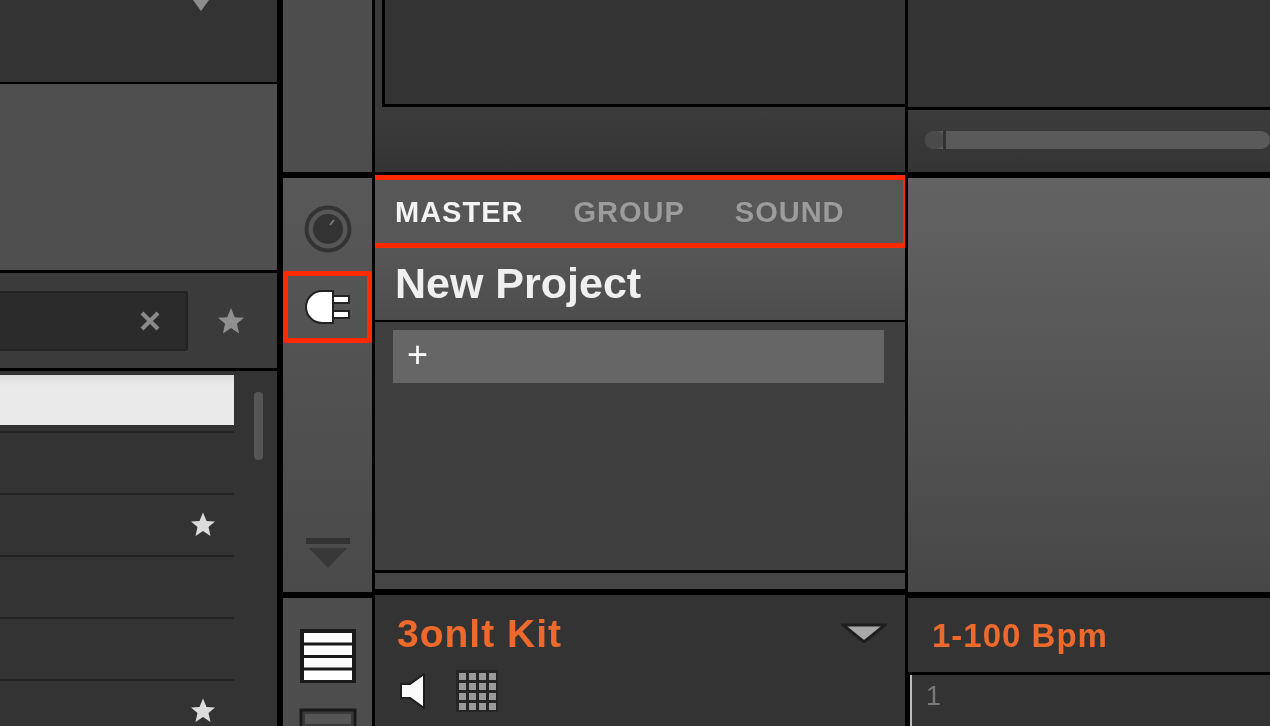  Describe the element at coordinates (201, 5) in the screenshot. I see `caret-icon` at that location.